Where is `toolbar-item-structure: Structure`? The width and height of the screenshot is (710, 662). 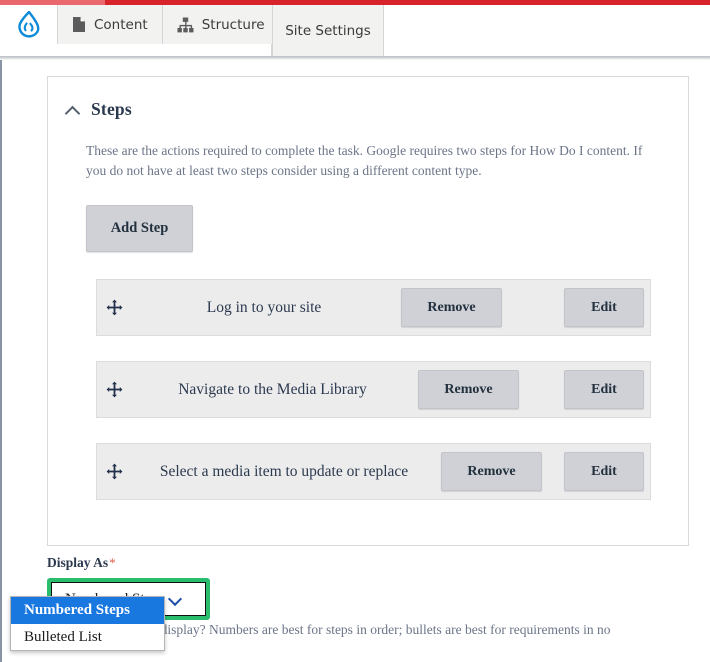
toolbar-item-structure: Structure is located at coordinates (221, 24).